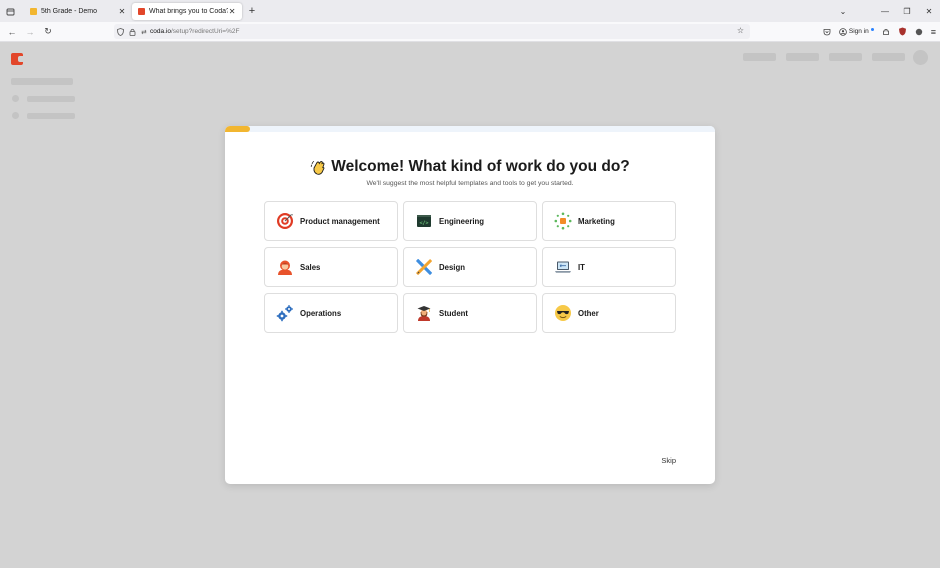 This screenshot has height=568, width=940. What do you see at coordinates (42, 81) in the screenshot?
I see `skeleton-sidebar-heading` at bounding box center [42, 81].